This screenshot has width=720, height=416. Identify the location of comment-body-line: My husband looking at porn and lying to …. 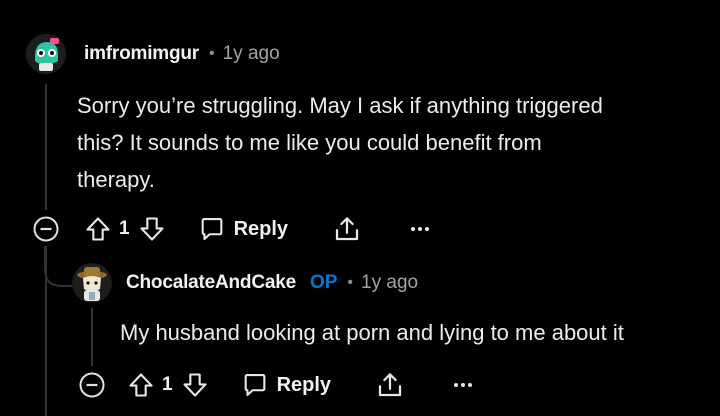
(372, 332).